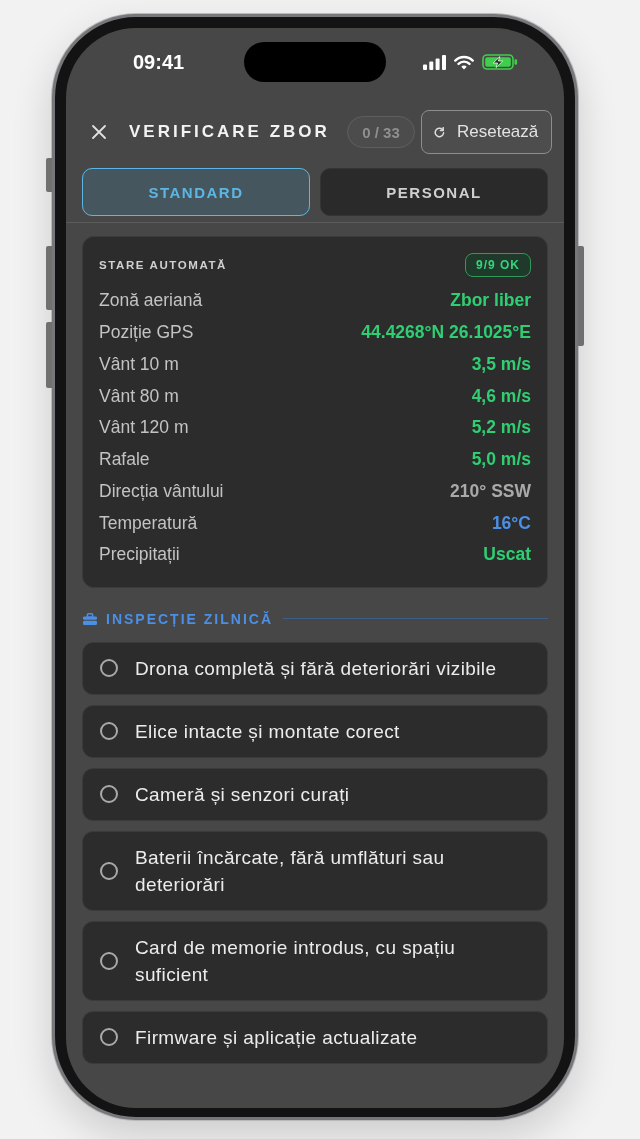  Describe the element at coordinates (507, 555) in the screenshot. I see `status-value: Uscat` at that location.